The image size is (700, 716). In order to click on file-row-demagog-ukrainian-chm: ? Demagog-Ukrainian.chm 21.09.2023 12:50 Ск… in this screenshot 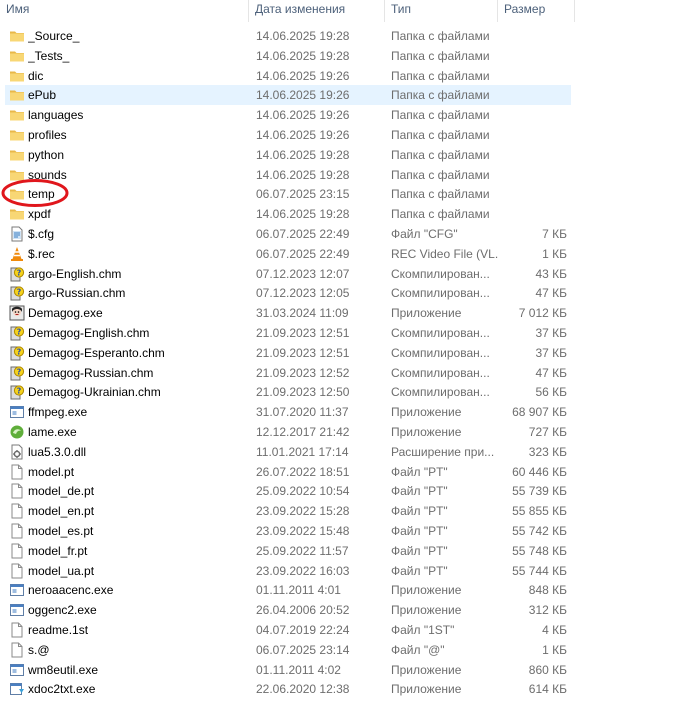, I will do `click(350, 392)`.